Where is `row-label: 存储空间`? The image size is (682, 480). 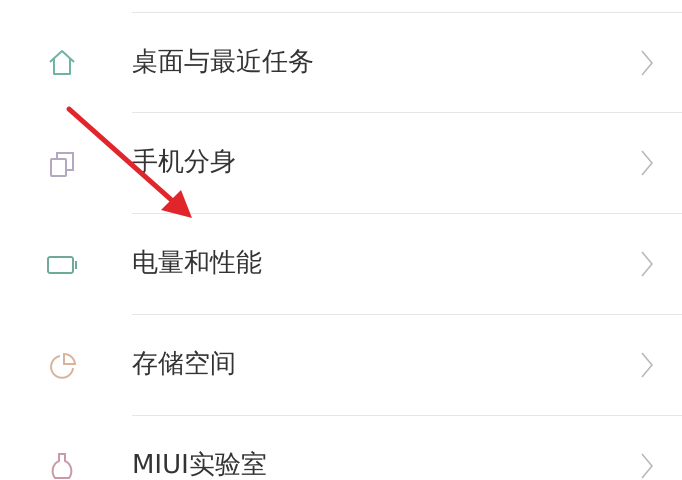 row-label: 存储空间 is located at coordinates (184, 365).